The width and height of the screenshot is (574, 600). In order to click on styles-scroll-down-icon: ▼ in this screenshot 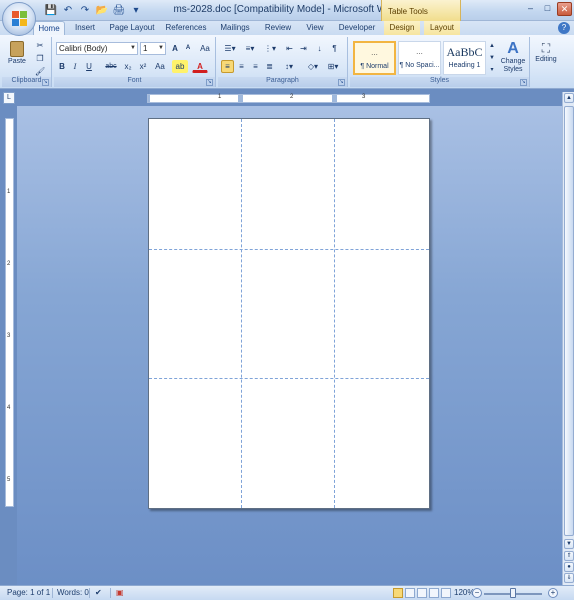, I will do `click(492, 57)`.